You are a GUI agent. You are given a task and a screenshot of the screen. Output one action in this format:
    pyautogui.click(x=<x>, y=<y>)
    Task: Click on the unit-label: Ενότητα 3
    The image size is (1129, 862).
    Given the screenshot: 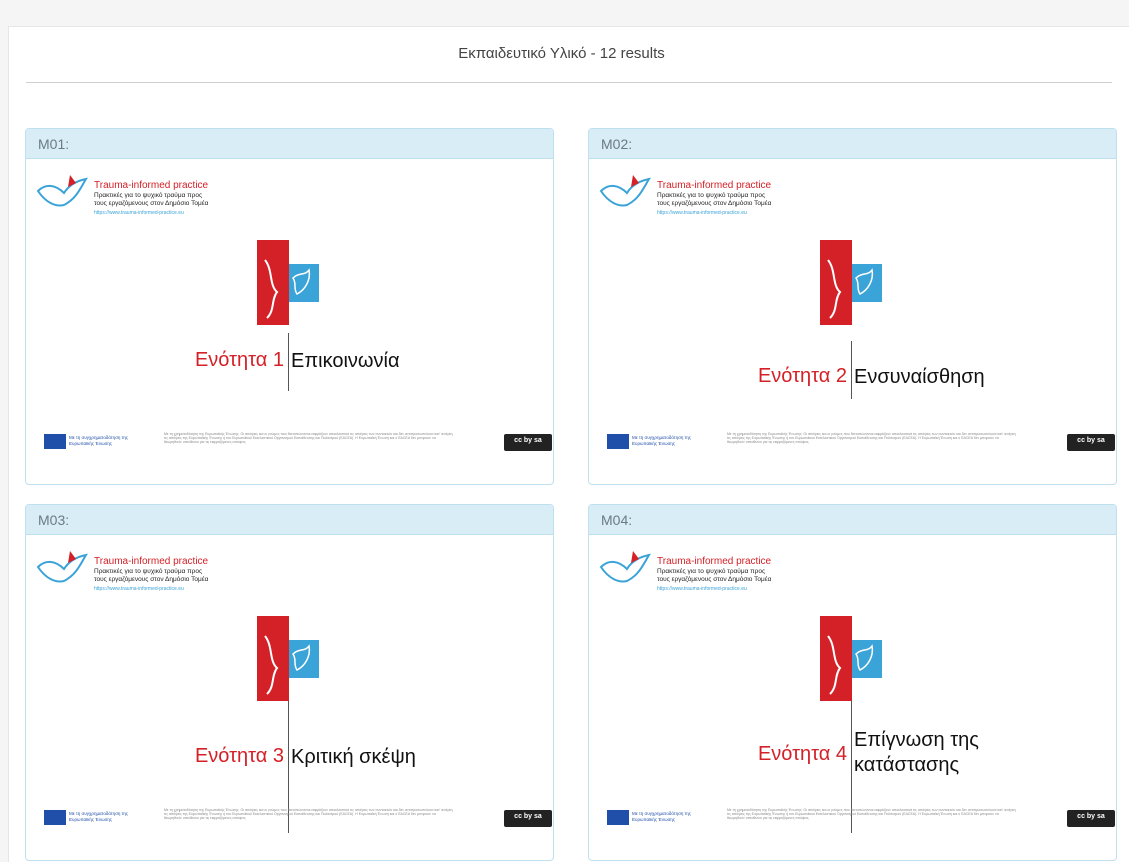 What is the action you would take?
    pyautogui.click(x=239, y=756)
    